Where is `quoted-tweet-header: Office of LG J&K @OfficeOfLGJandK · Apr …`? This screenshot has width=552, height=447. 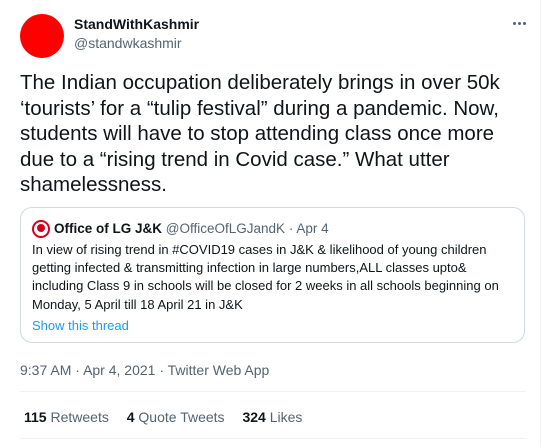
quoted-tweet-header: Office of LG J&K @OfficeOfLGJandK · Apr … is located at coordinates (191, 228).